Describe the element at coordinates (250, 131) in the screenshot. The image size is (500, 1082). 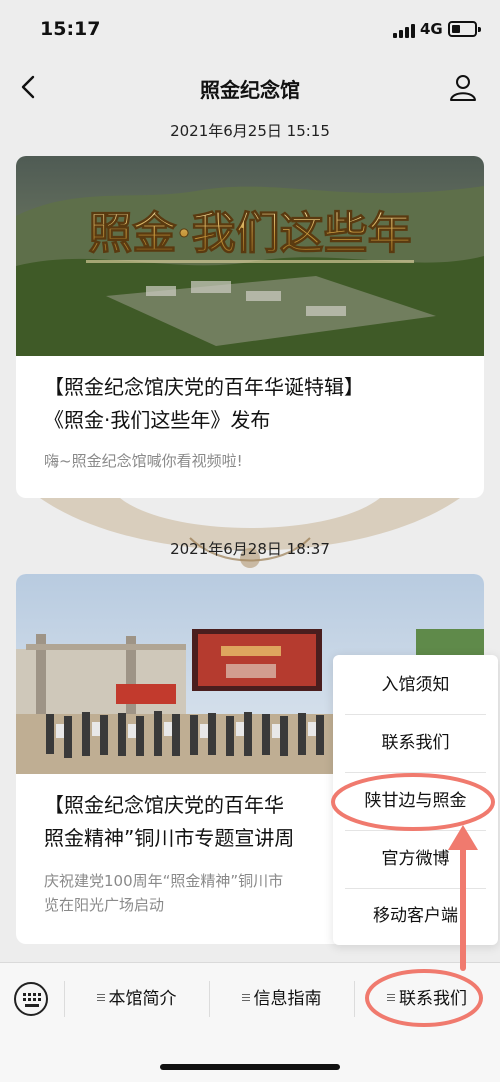
I see `message-timestamp: 2021年6月25日 15:15` at that location.